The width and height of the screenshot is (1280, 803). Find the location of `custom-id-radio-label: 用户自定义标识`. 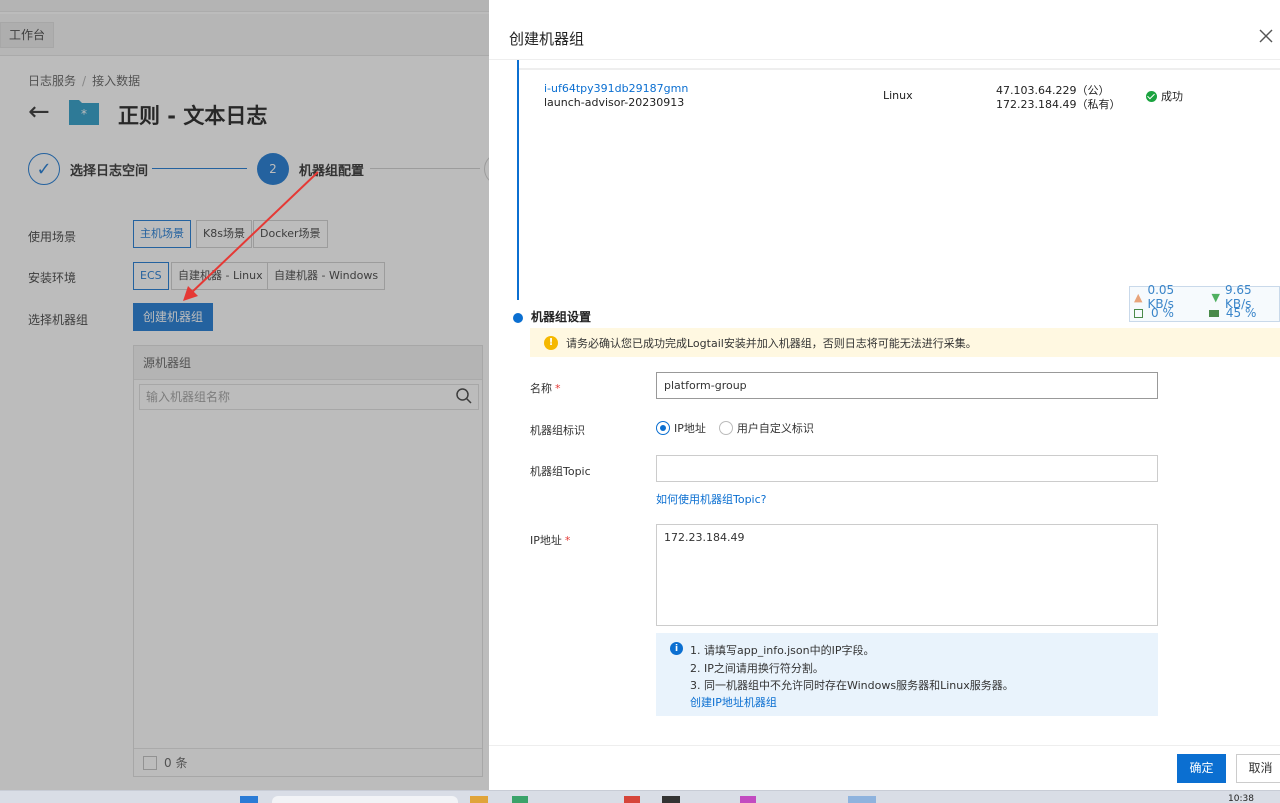

custom-id-radio-label: 用户自定义标识 is located at coordinates (775, 428).